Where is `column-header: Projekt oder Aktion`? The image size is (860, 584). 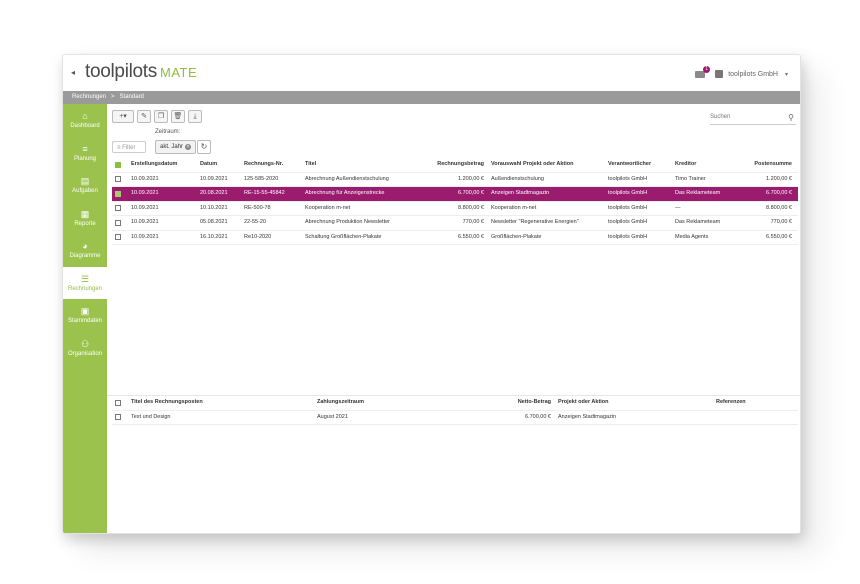
column-header: Projekt oder Aktion is located at coordinates (583, 403).